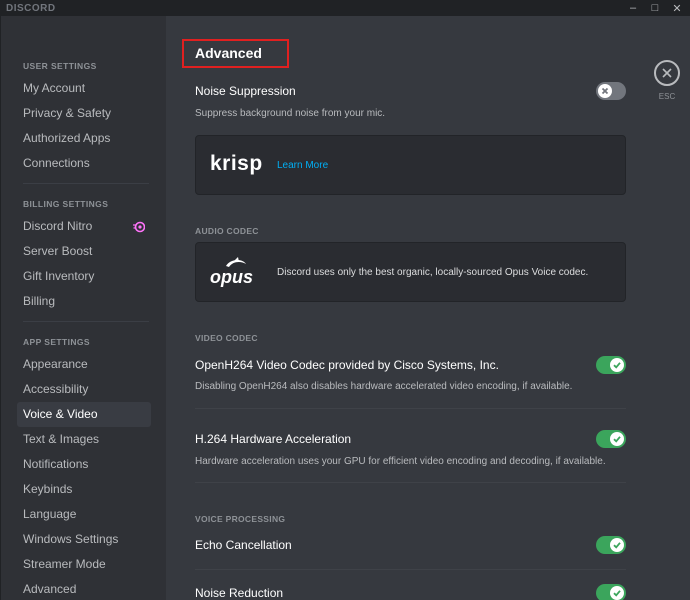 Image resolution: width=690 pixels, height=600 pixels. I want to click on sidebar-item-streamer-mode: Streamer Mode, so click(84, 564).